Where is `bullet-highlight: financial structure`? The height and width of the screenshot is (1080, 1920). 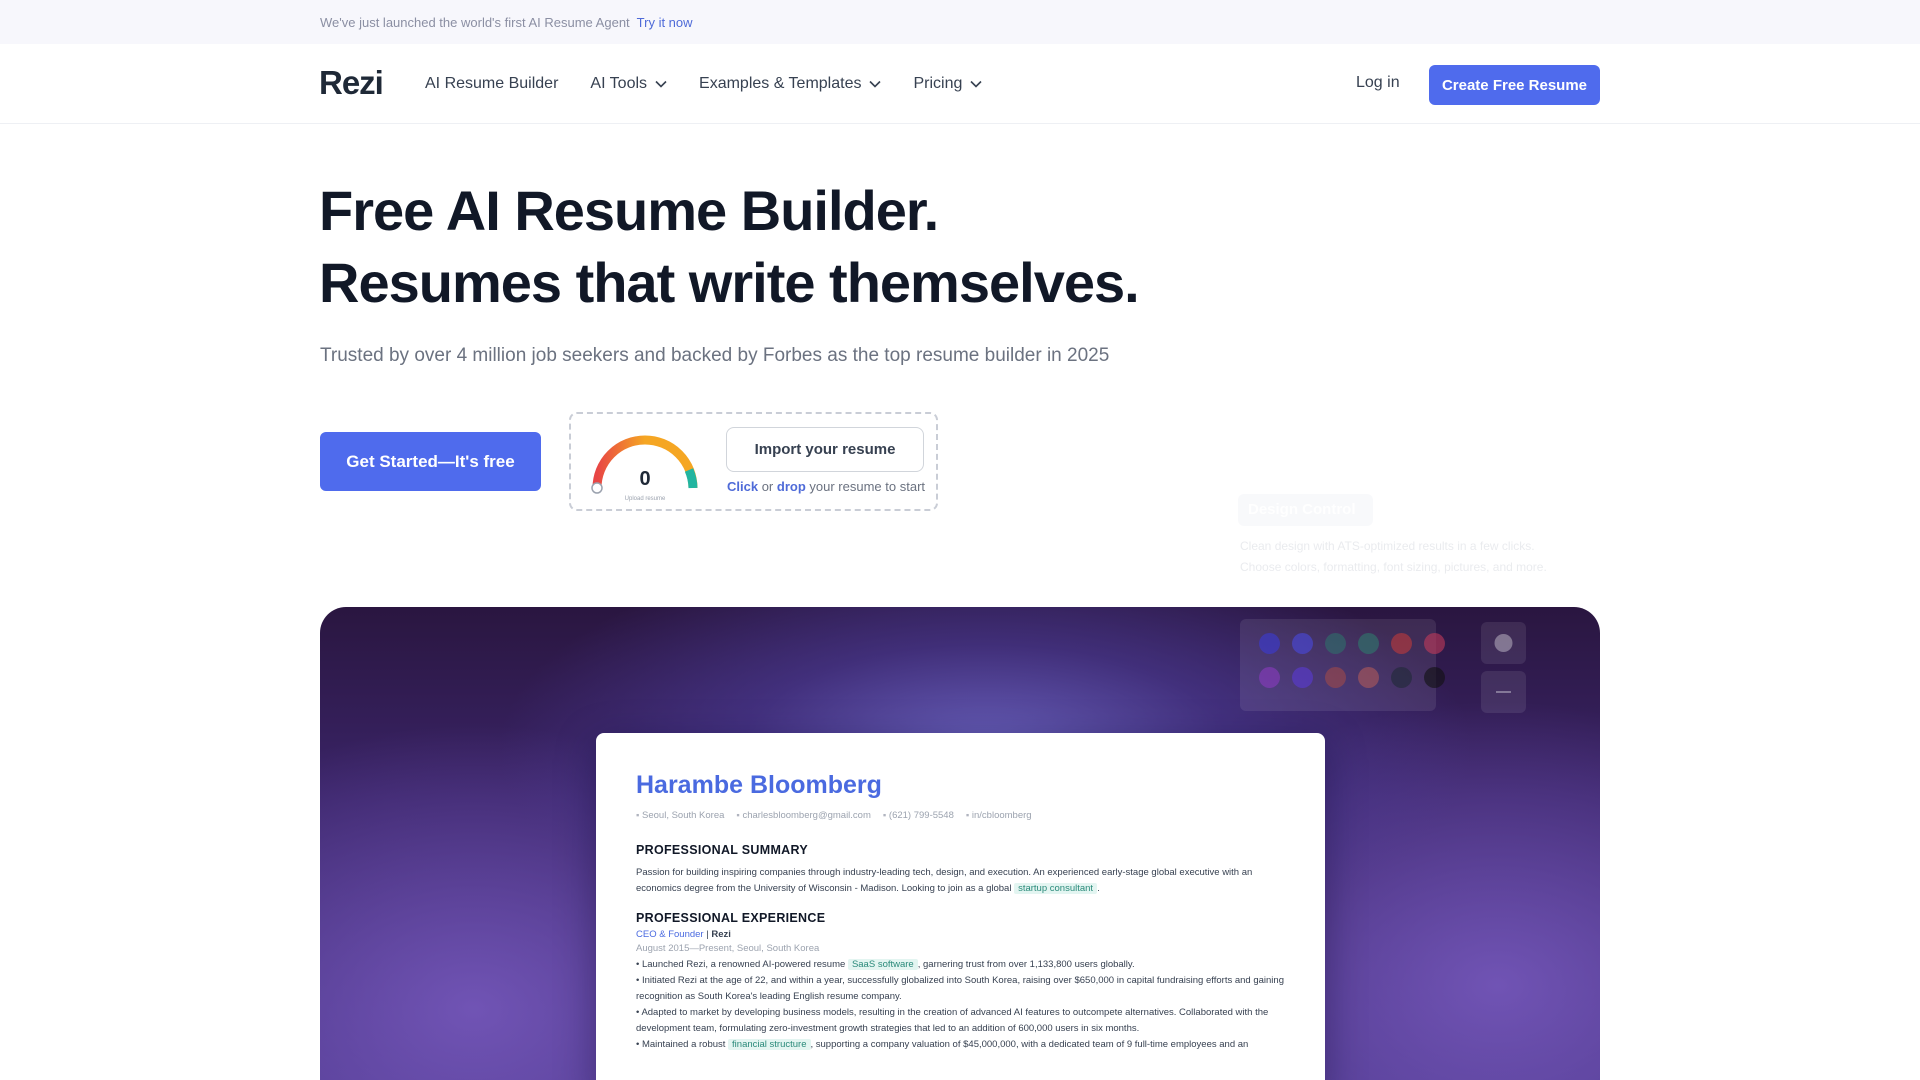
bullet-highlight: financial structure is located at coordinates (769, 1044).